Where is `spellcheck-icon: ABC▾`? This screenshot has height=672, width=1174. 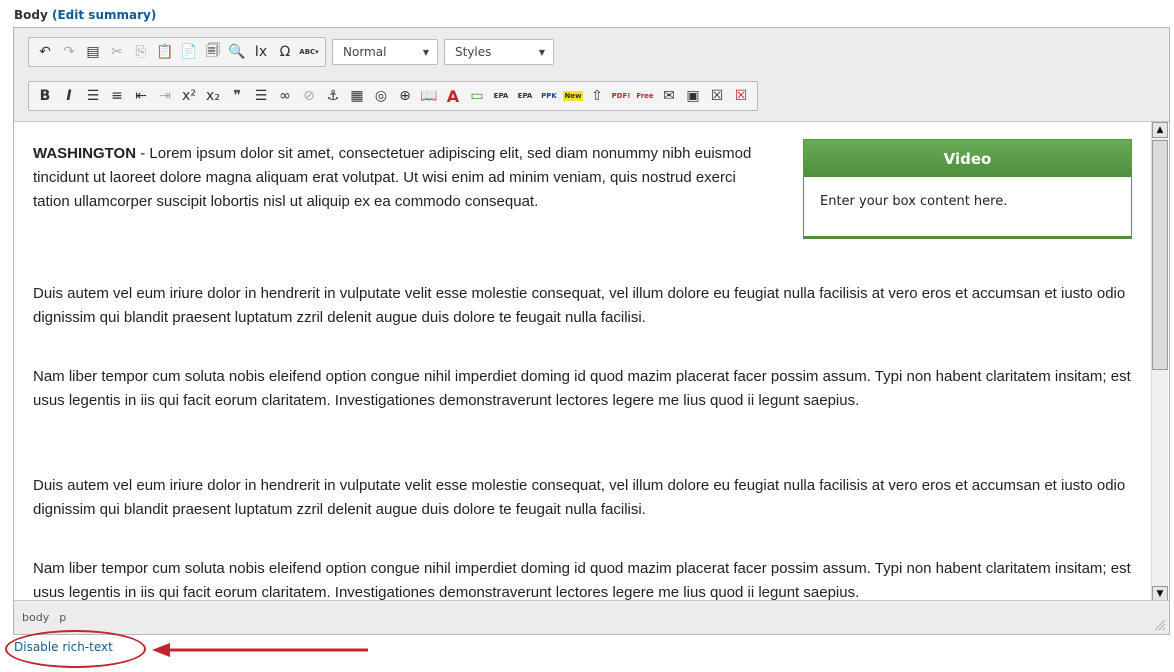 spellcheck-icon: ABC▾ is located at coordinates (309, 52).